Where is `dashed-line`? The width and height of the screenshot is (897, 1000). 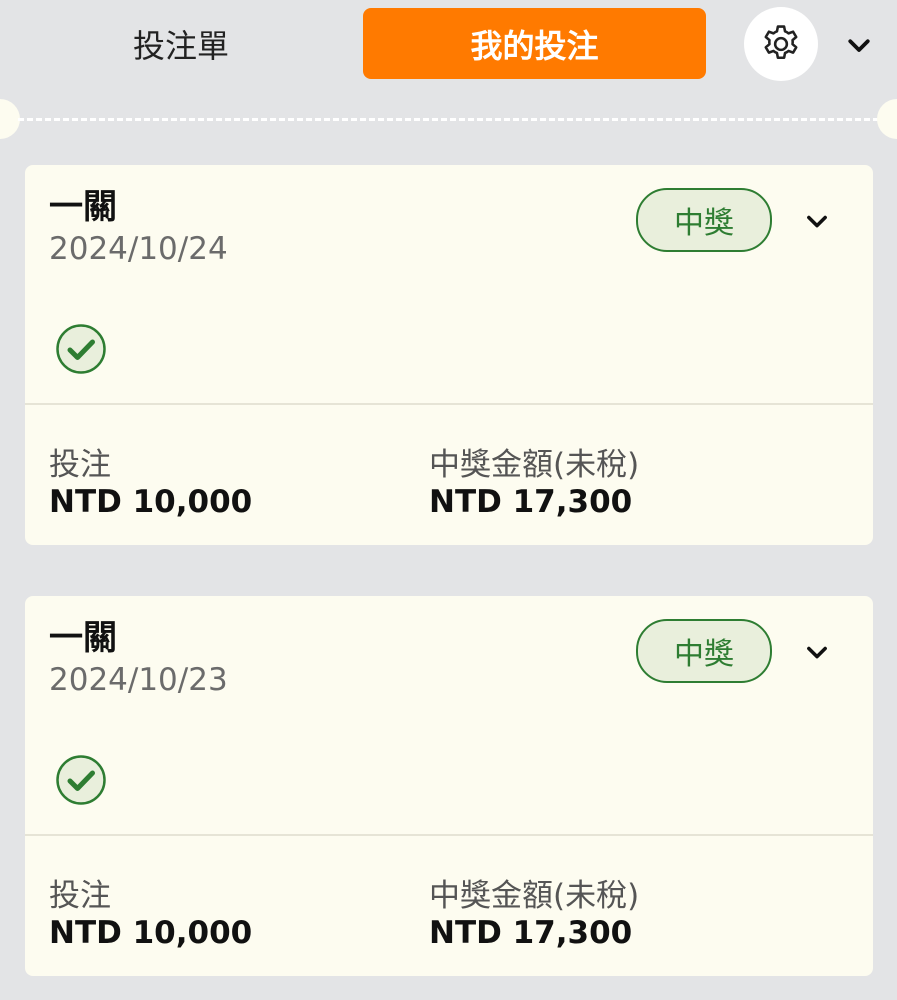 dashed-line is located at coordinates (448, 119).